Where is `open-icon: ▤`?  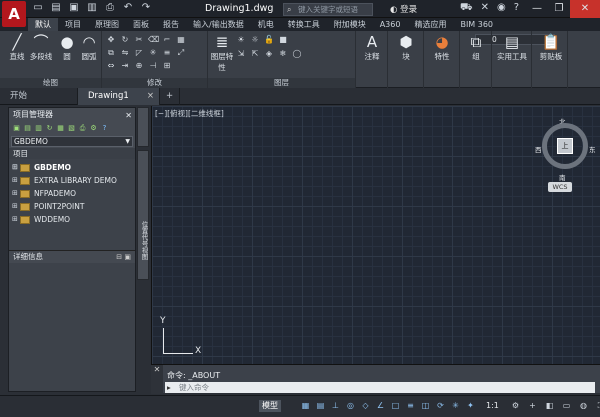
open-icon: ▤ is located at coordinates (56, 8).